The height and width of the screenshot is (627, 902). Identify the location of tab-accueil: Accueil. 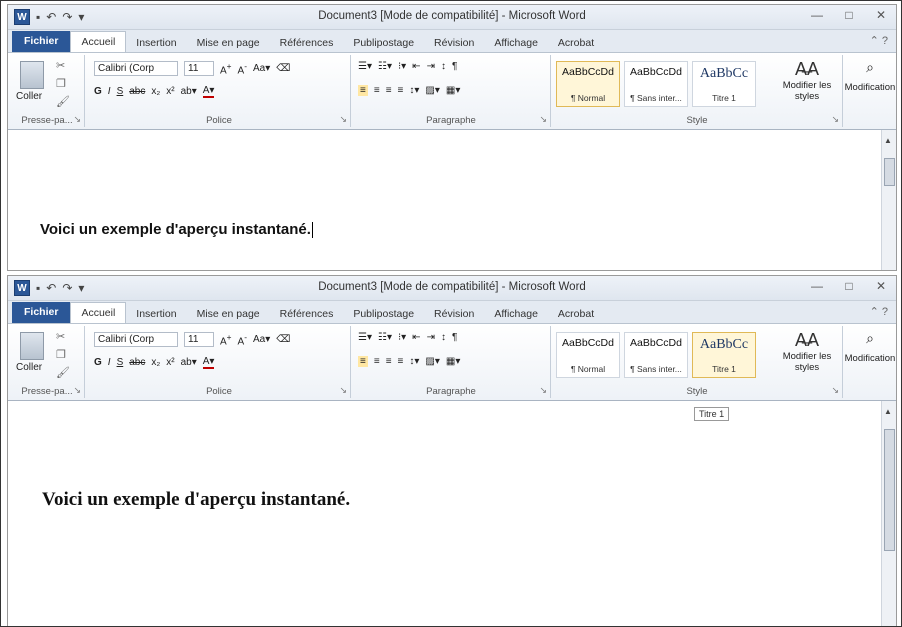
(98, 312).